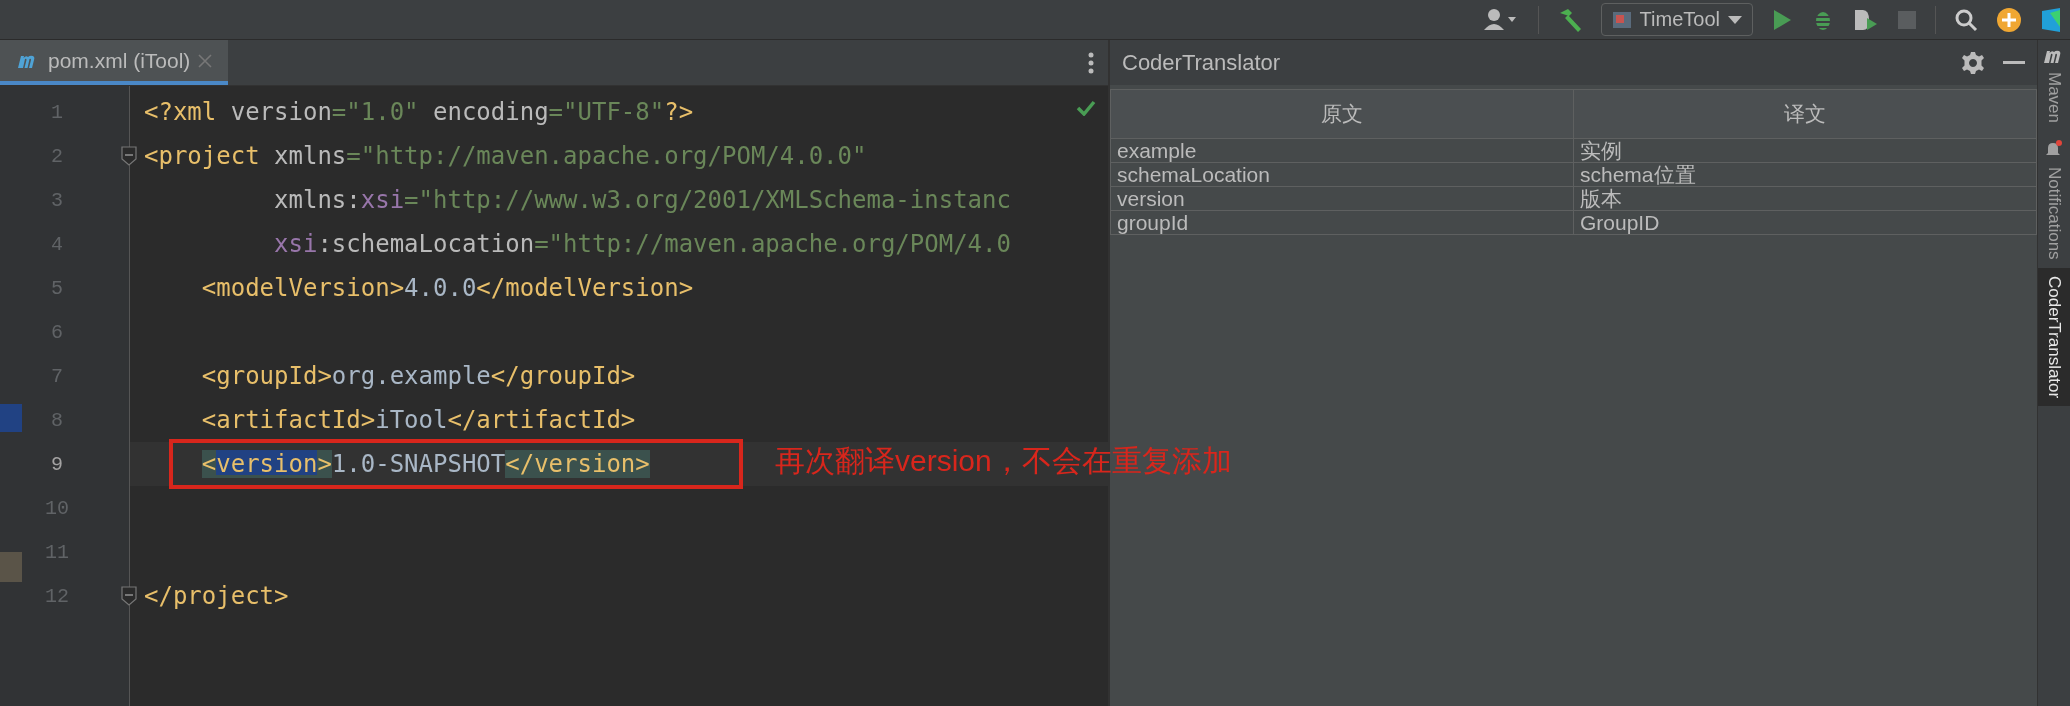  What do you see at coordinates (418, 376) in the screenshot?
I see `code-line: <groupId>org.example</groupId>` at bounding box center [418, 376].